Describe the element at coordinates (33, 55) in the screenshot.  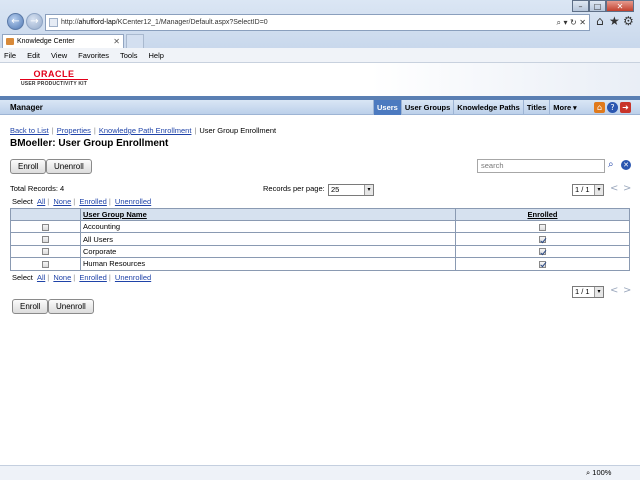
I see `menu-edit: Edit` at that location.